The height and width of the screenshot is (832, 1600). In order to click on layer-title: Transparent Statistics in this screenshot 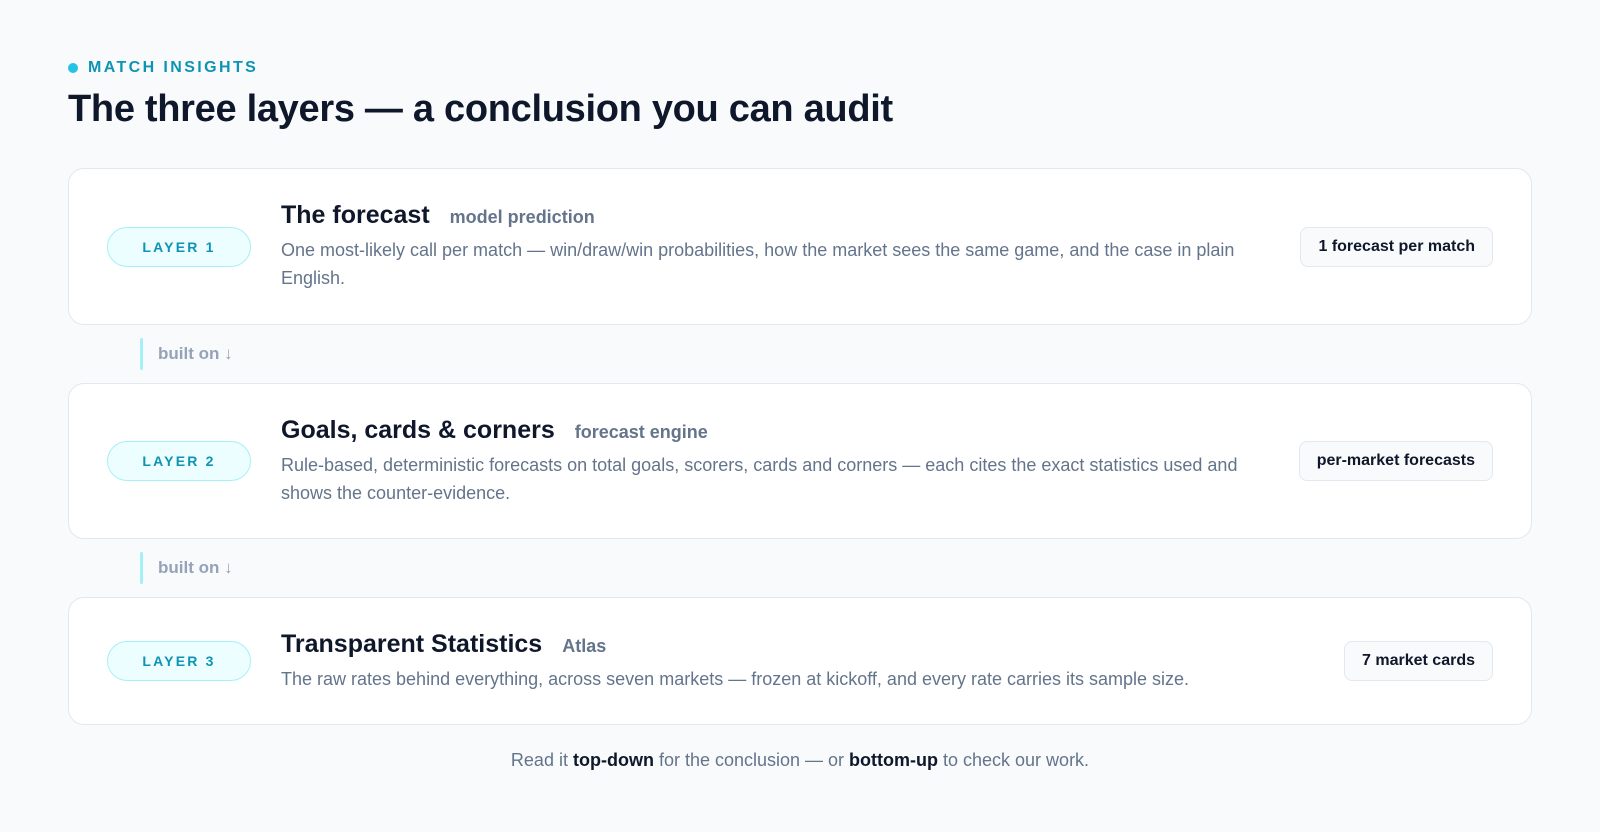, I will do `click(412, 643)`.